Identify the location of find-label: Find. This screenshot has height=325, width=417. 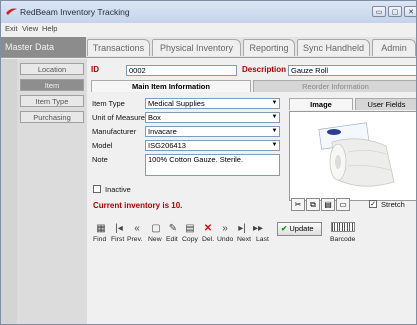
(100, 239).